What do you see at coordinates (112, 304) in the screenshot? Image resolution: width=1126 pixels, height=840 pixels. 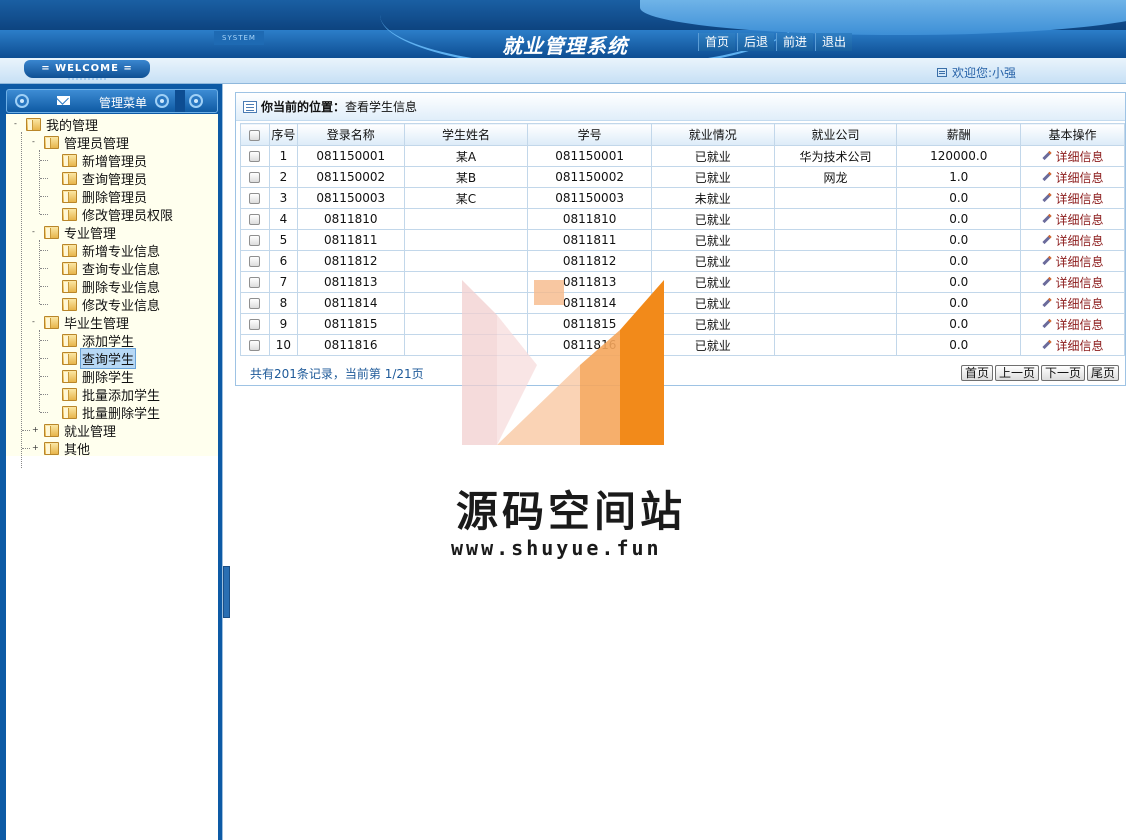 I see `tree-item-edit-major: 修改专业信息` at bounding box center [112, 304].